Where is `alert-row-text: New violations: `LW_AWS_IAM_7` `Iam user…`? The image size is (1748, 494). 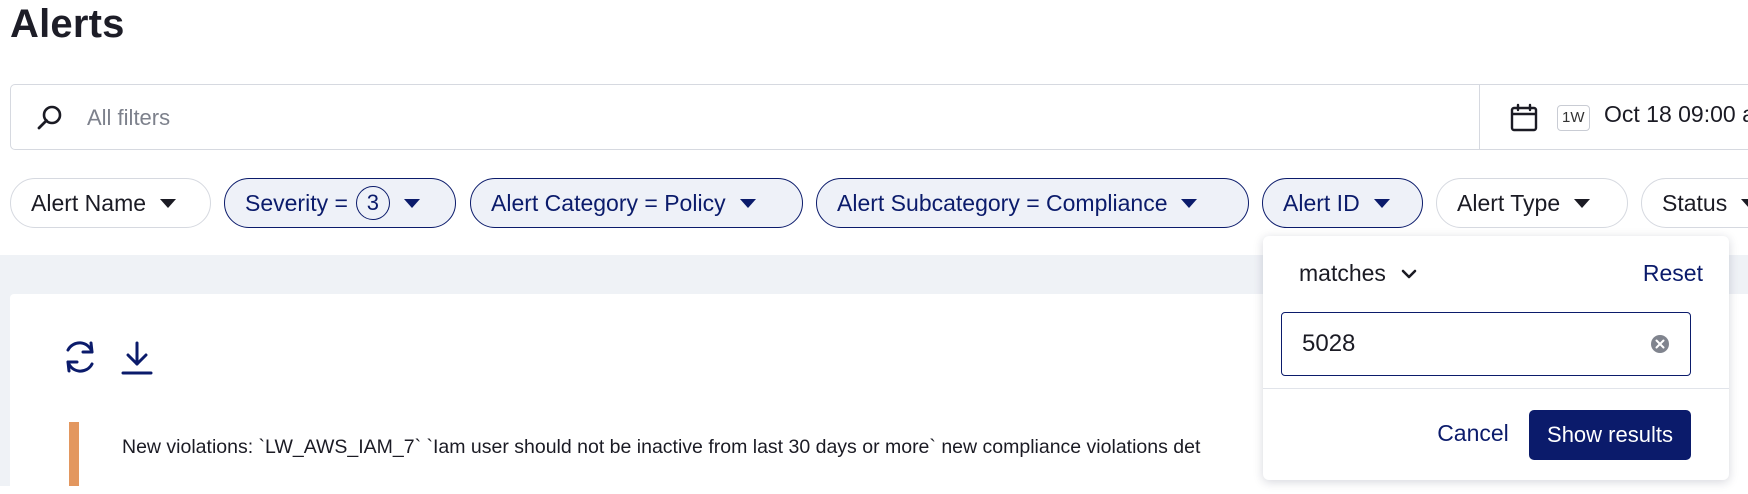
alert-row-text: New violations: `LW_AWS_IAM_7` `Iam user… is located at coordinates (661, 447).